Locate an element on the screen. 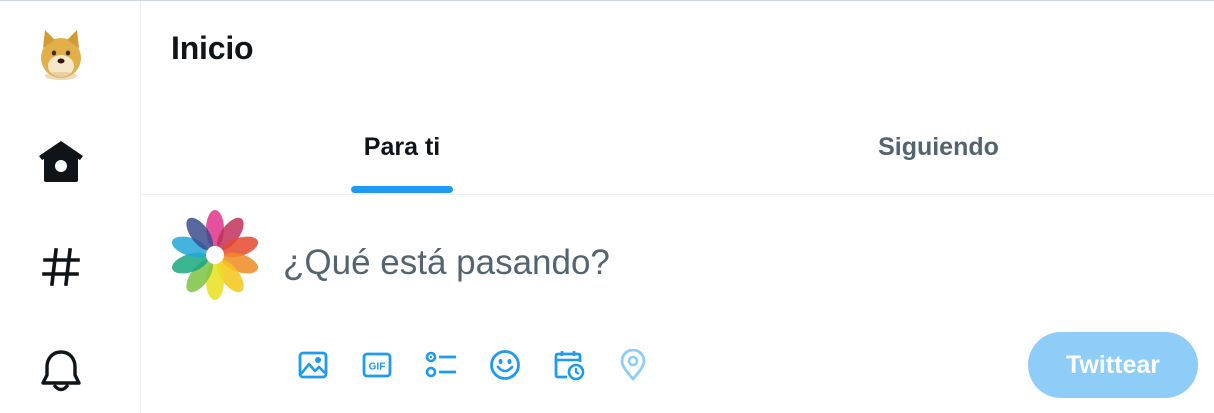 This screenshot has height=413, width=1214. schedule-button is located at coordinates (569, 365).